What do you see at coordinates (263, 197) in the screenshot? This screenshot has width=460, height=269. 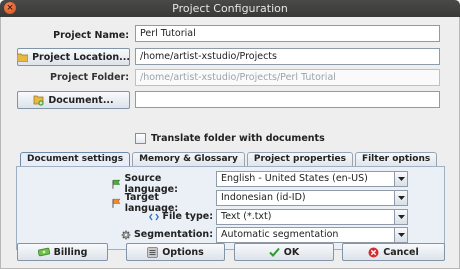 I see `target-language-value: Indonesian (id-ID)` at bounding box center [263, 197].